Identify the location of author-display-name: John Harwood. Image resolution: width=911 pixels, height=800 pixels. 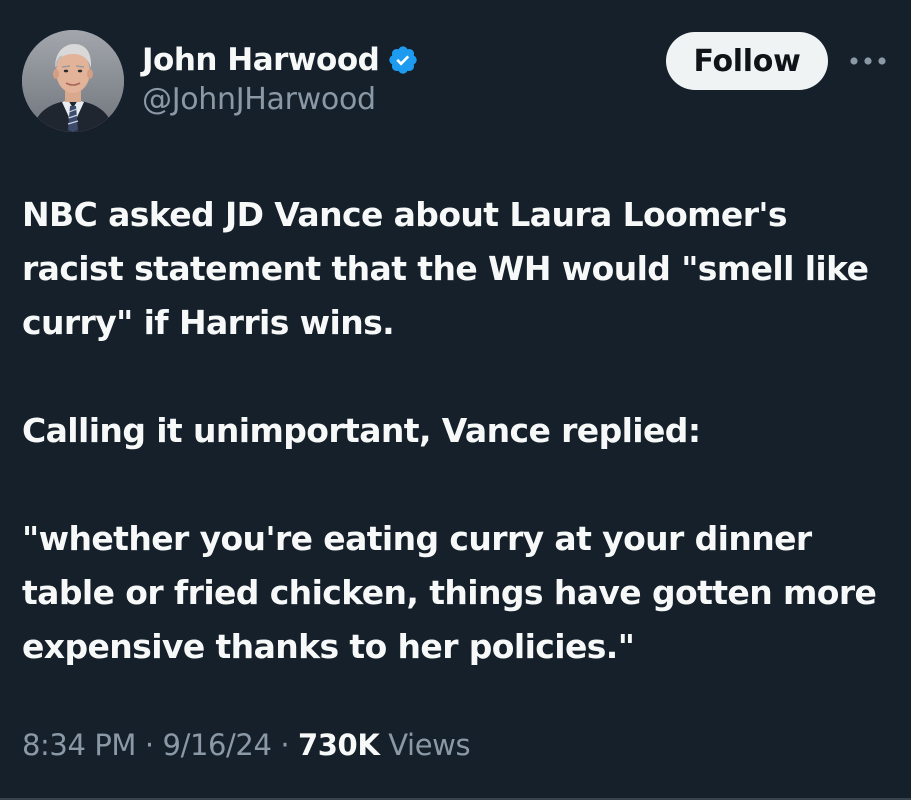
(261, 60).